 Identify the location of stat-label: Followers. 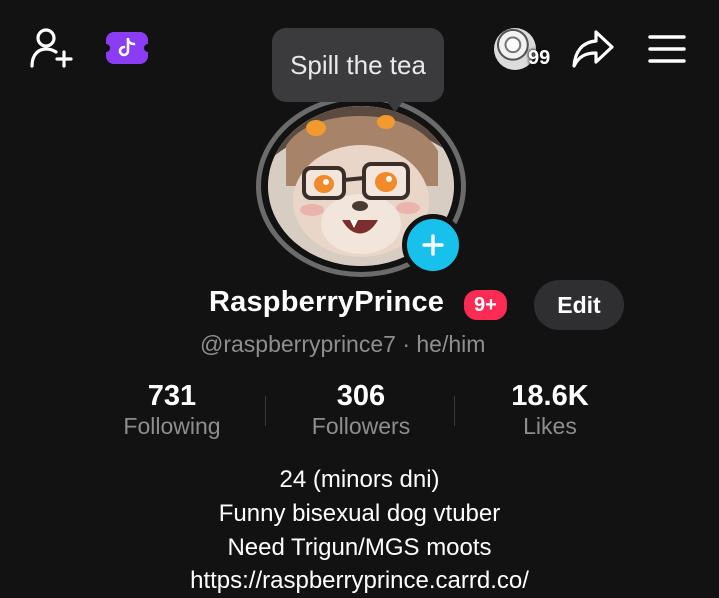
(361, 426).